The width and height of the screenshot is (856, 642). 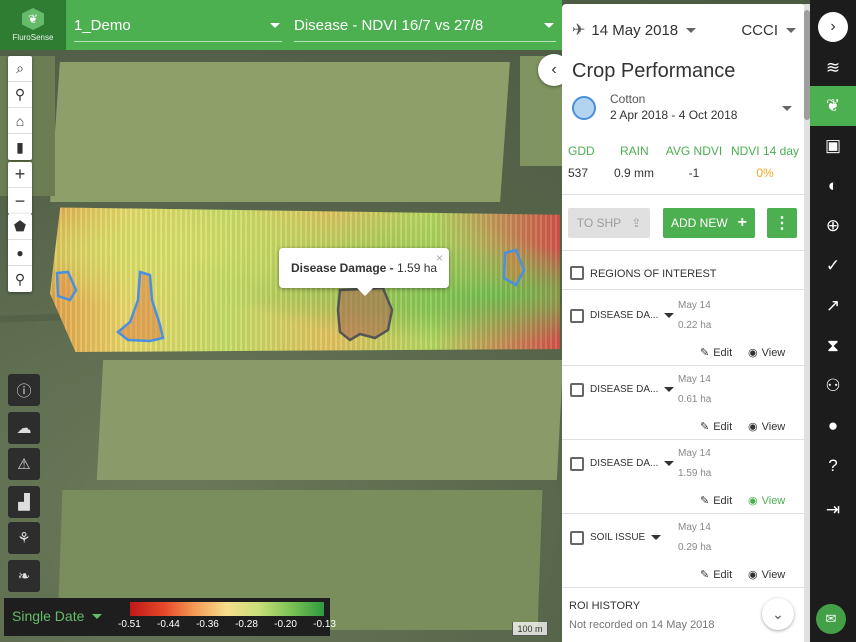 What do you see at coordinates (609, 223) in the screenshot?
I see `to-shp-button: TO SHP ⇪` at bounding box center [609, 223].